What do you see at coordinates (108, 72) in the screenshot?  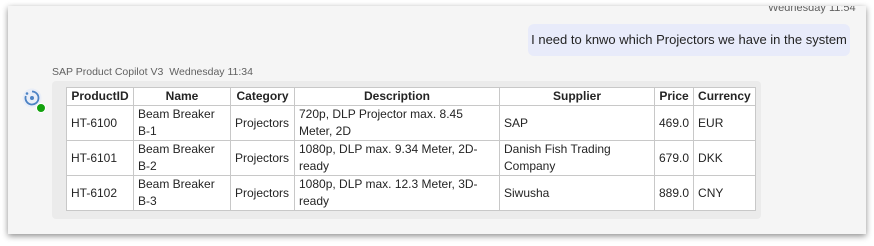 I see `bot-name: SAP Product Copilot V3` at bounding box center [108, 72].